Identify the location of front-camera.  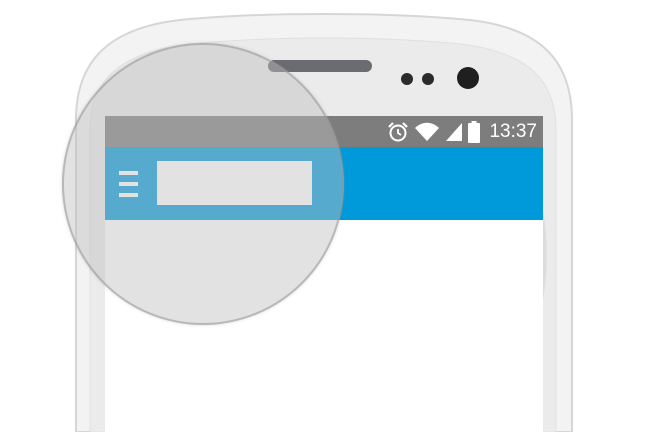
(468, 78).